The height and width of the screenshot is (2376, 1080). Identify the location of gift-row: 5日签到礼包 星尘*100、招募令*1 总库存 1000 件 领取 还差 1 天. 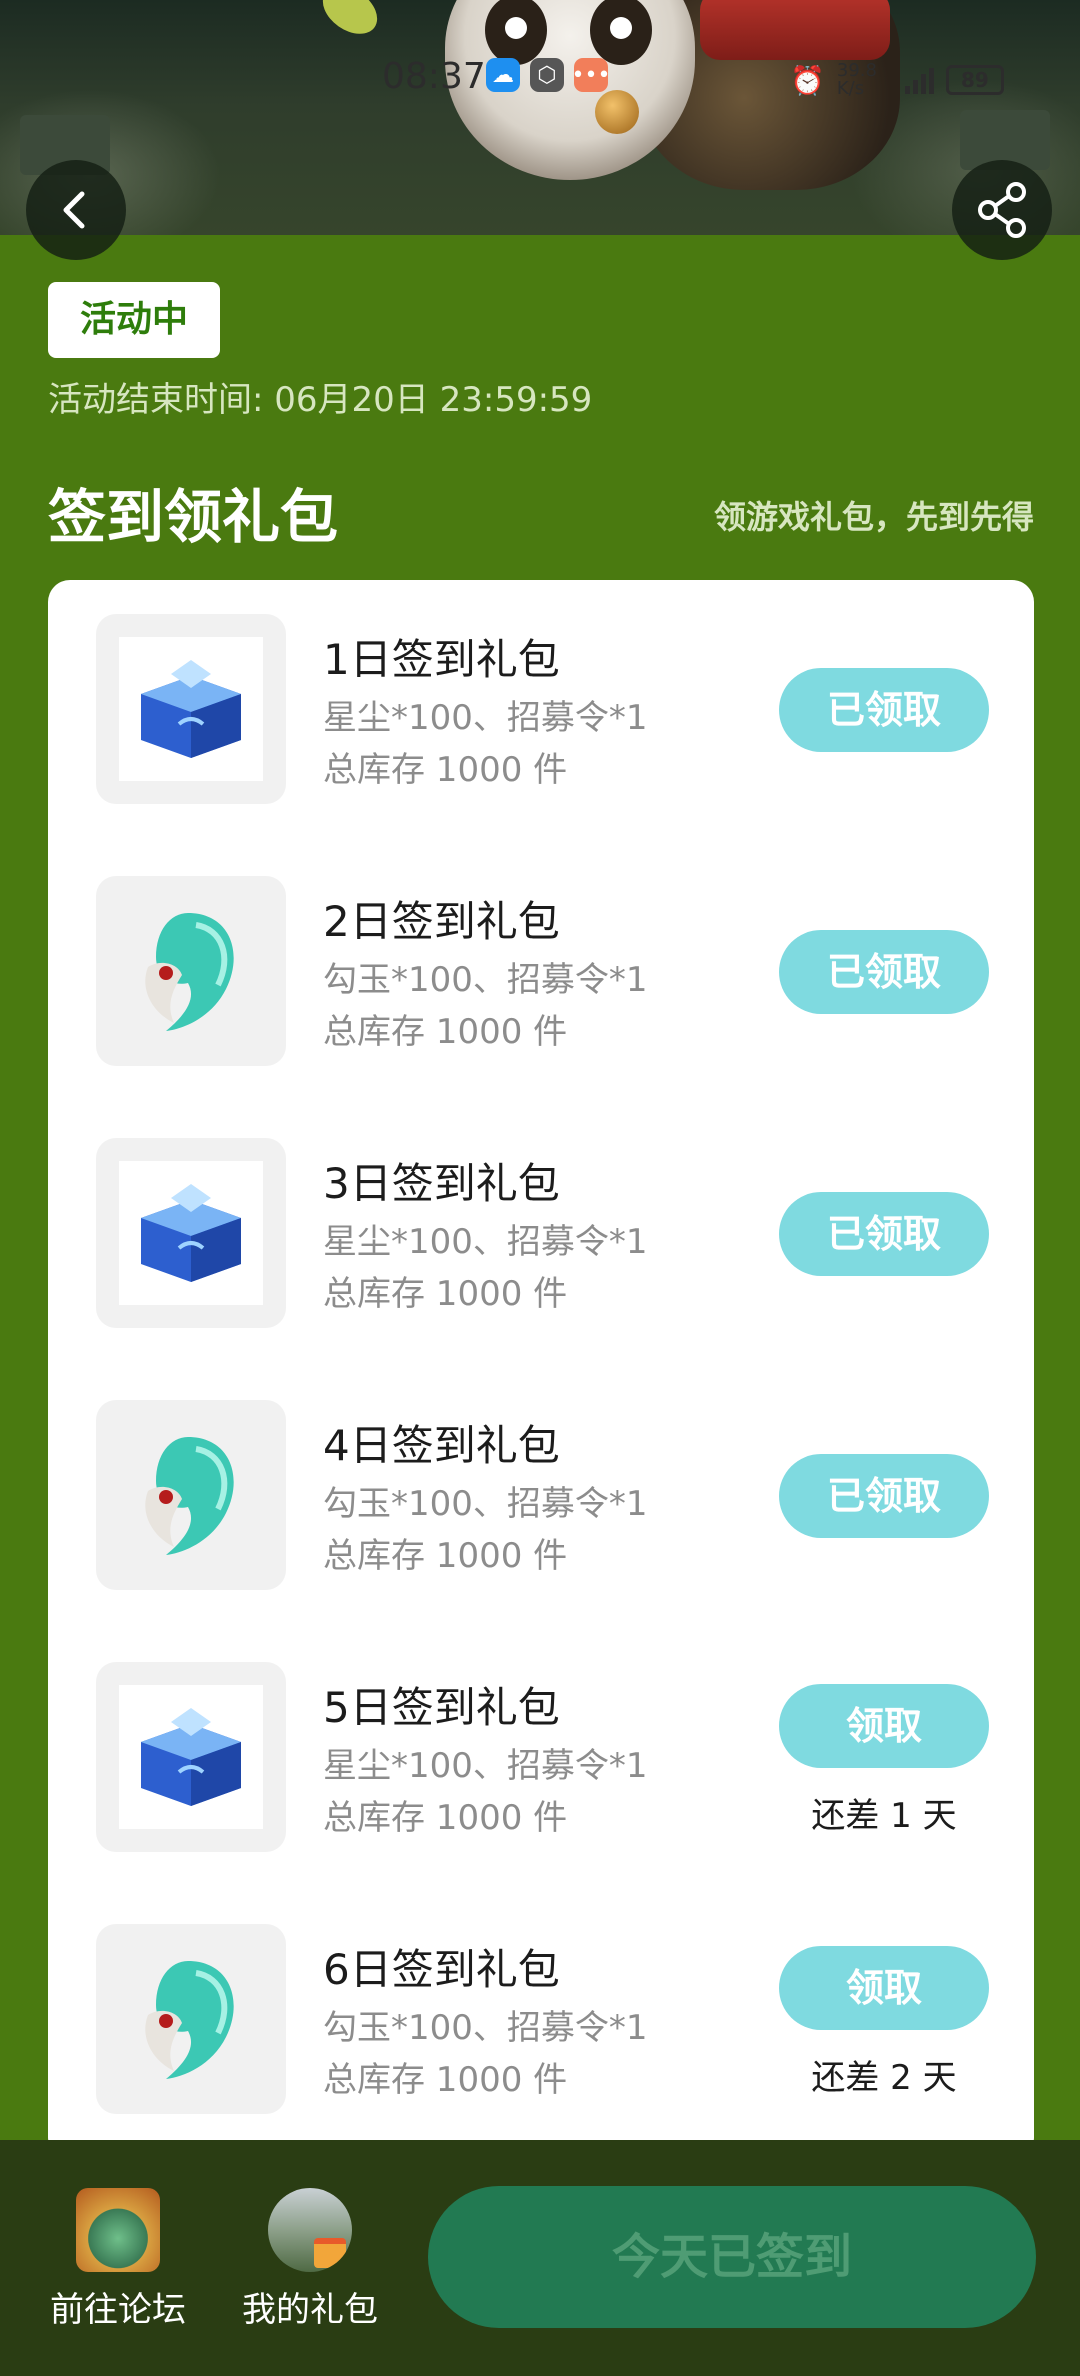
(541, 1767).